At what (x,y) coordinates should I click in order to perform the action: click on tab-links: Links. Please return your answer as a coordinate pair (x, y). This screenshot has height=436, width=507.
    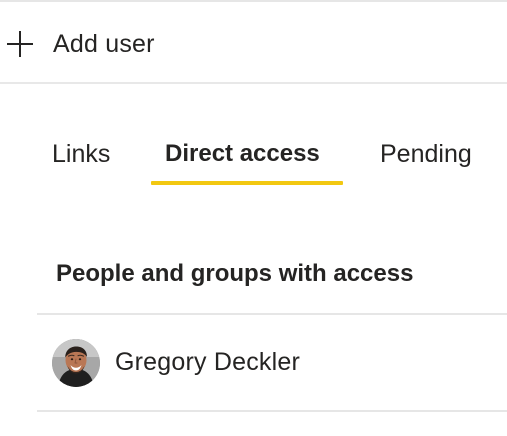
    Looking at the image, I should click on (81, 155).